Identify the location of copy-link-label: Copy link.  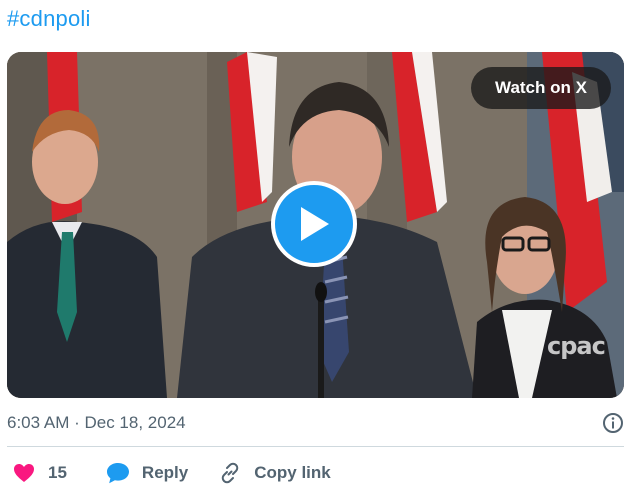
(292, 472).